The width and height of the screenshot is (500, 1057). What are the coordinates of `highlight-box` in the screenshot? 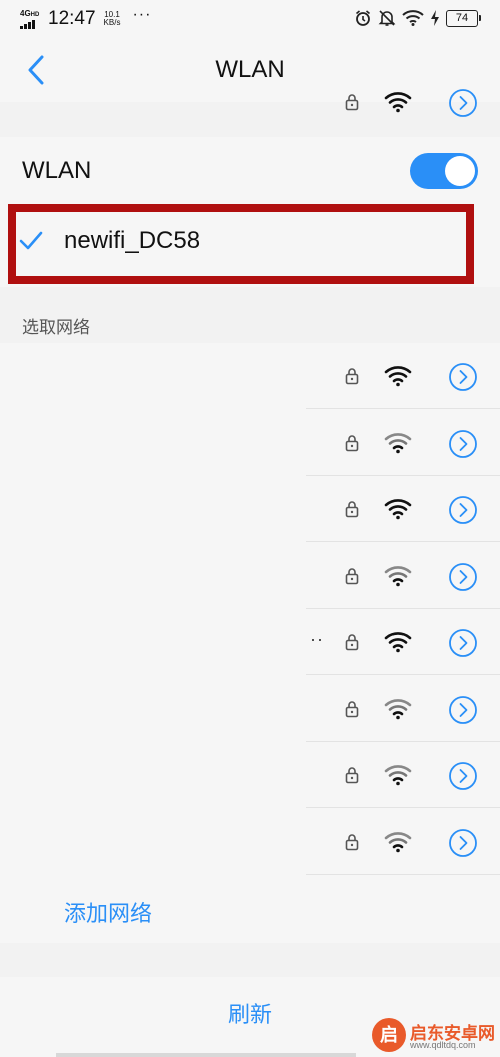 It's located at (241, 244).